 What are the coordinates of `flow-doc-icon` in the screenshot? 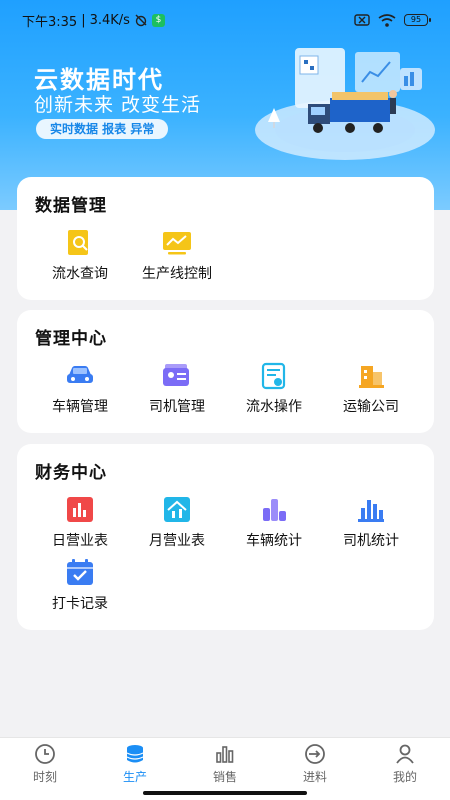 It's located at (273, 376).